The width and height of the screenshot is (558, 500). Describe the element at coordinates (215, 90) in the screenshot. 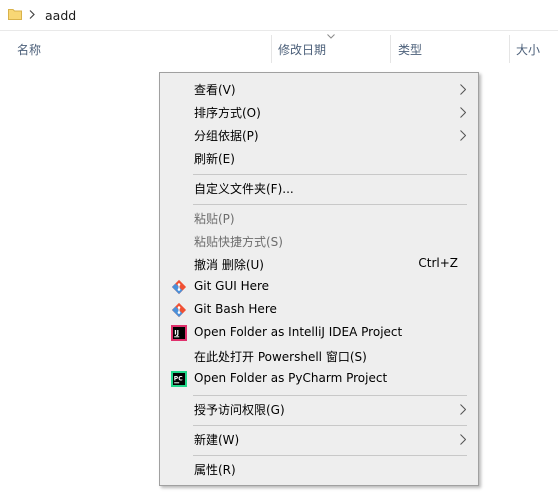

I see `menu-item-label: 查看(V)` at that location.